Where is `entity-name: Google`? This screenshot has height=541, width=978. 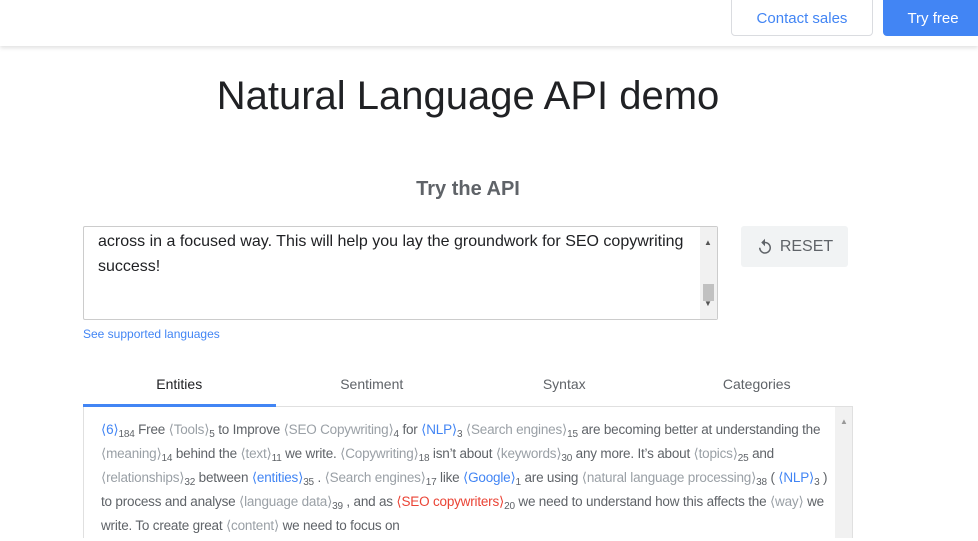
entity-name: Google is located at coordinates (489, 477).